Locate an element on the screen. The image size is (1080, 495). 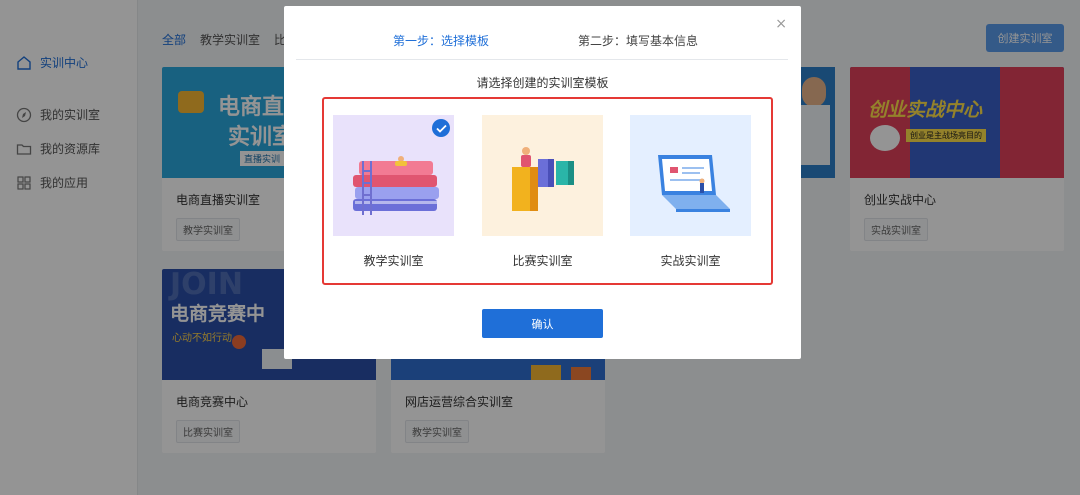
template-label: 教学实训室 is located at coordinates (393, 261).